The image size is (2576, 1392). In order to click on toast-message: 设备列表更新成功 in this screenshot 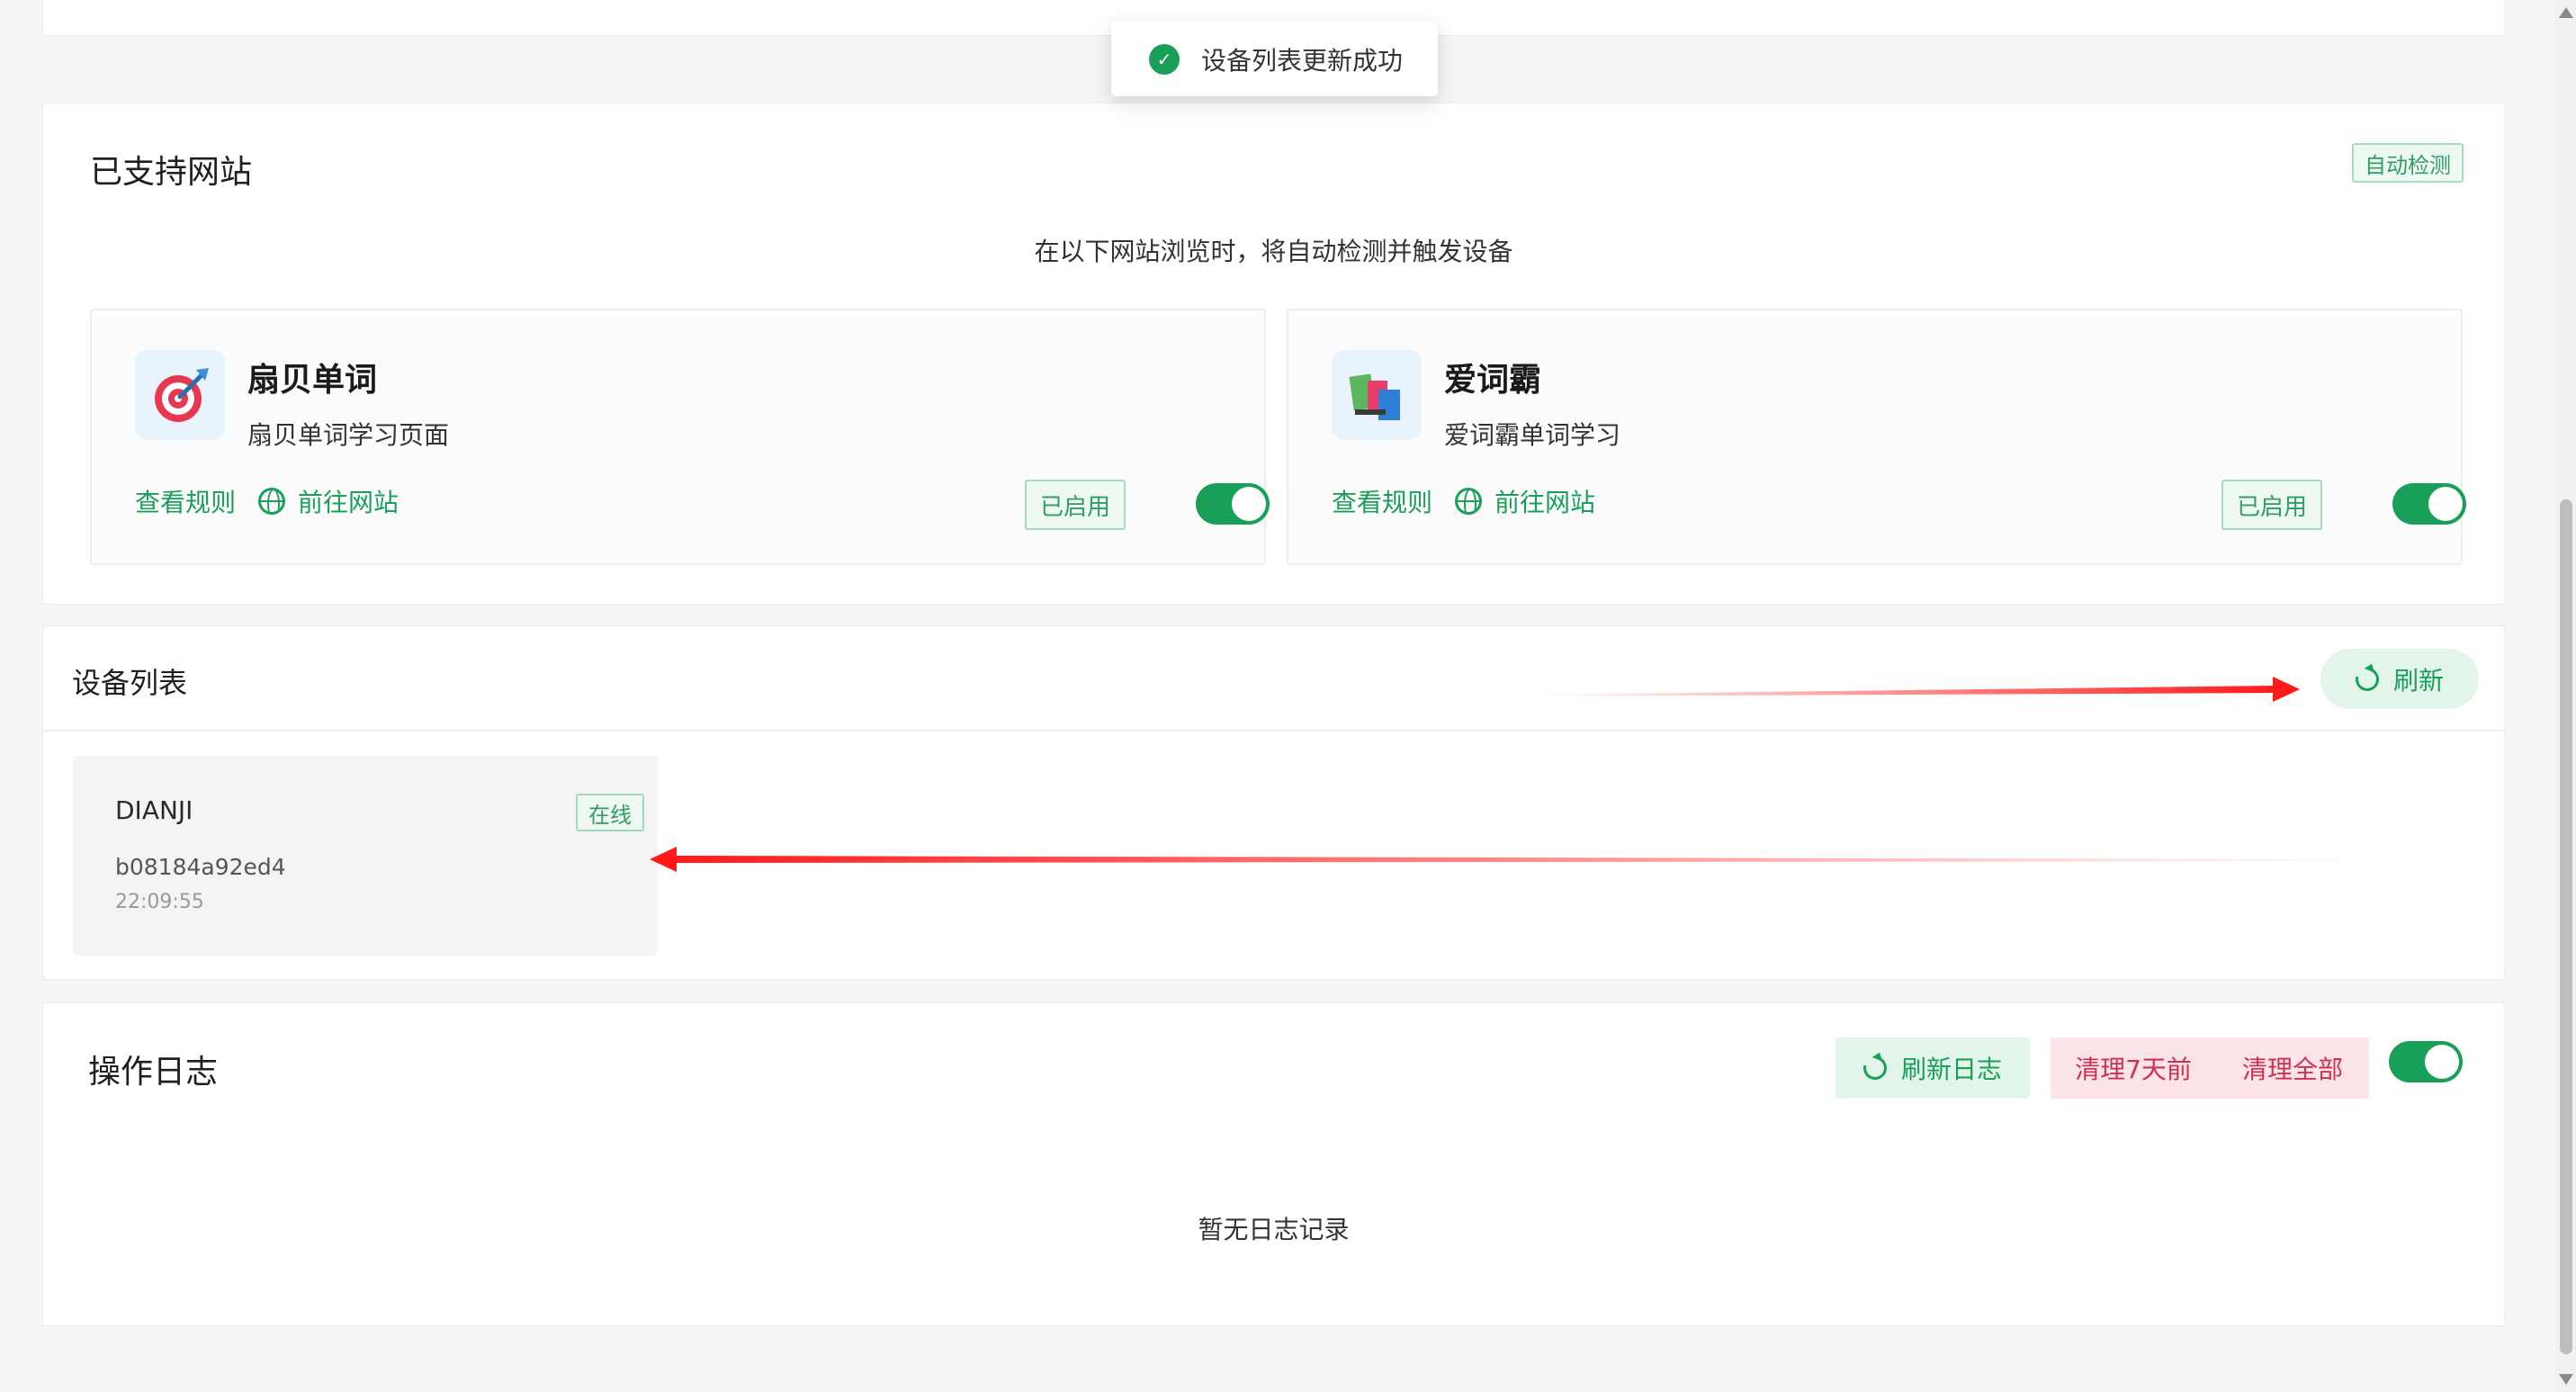, I will do `click(1303, 60)`.